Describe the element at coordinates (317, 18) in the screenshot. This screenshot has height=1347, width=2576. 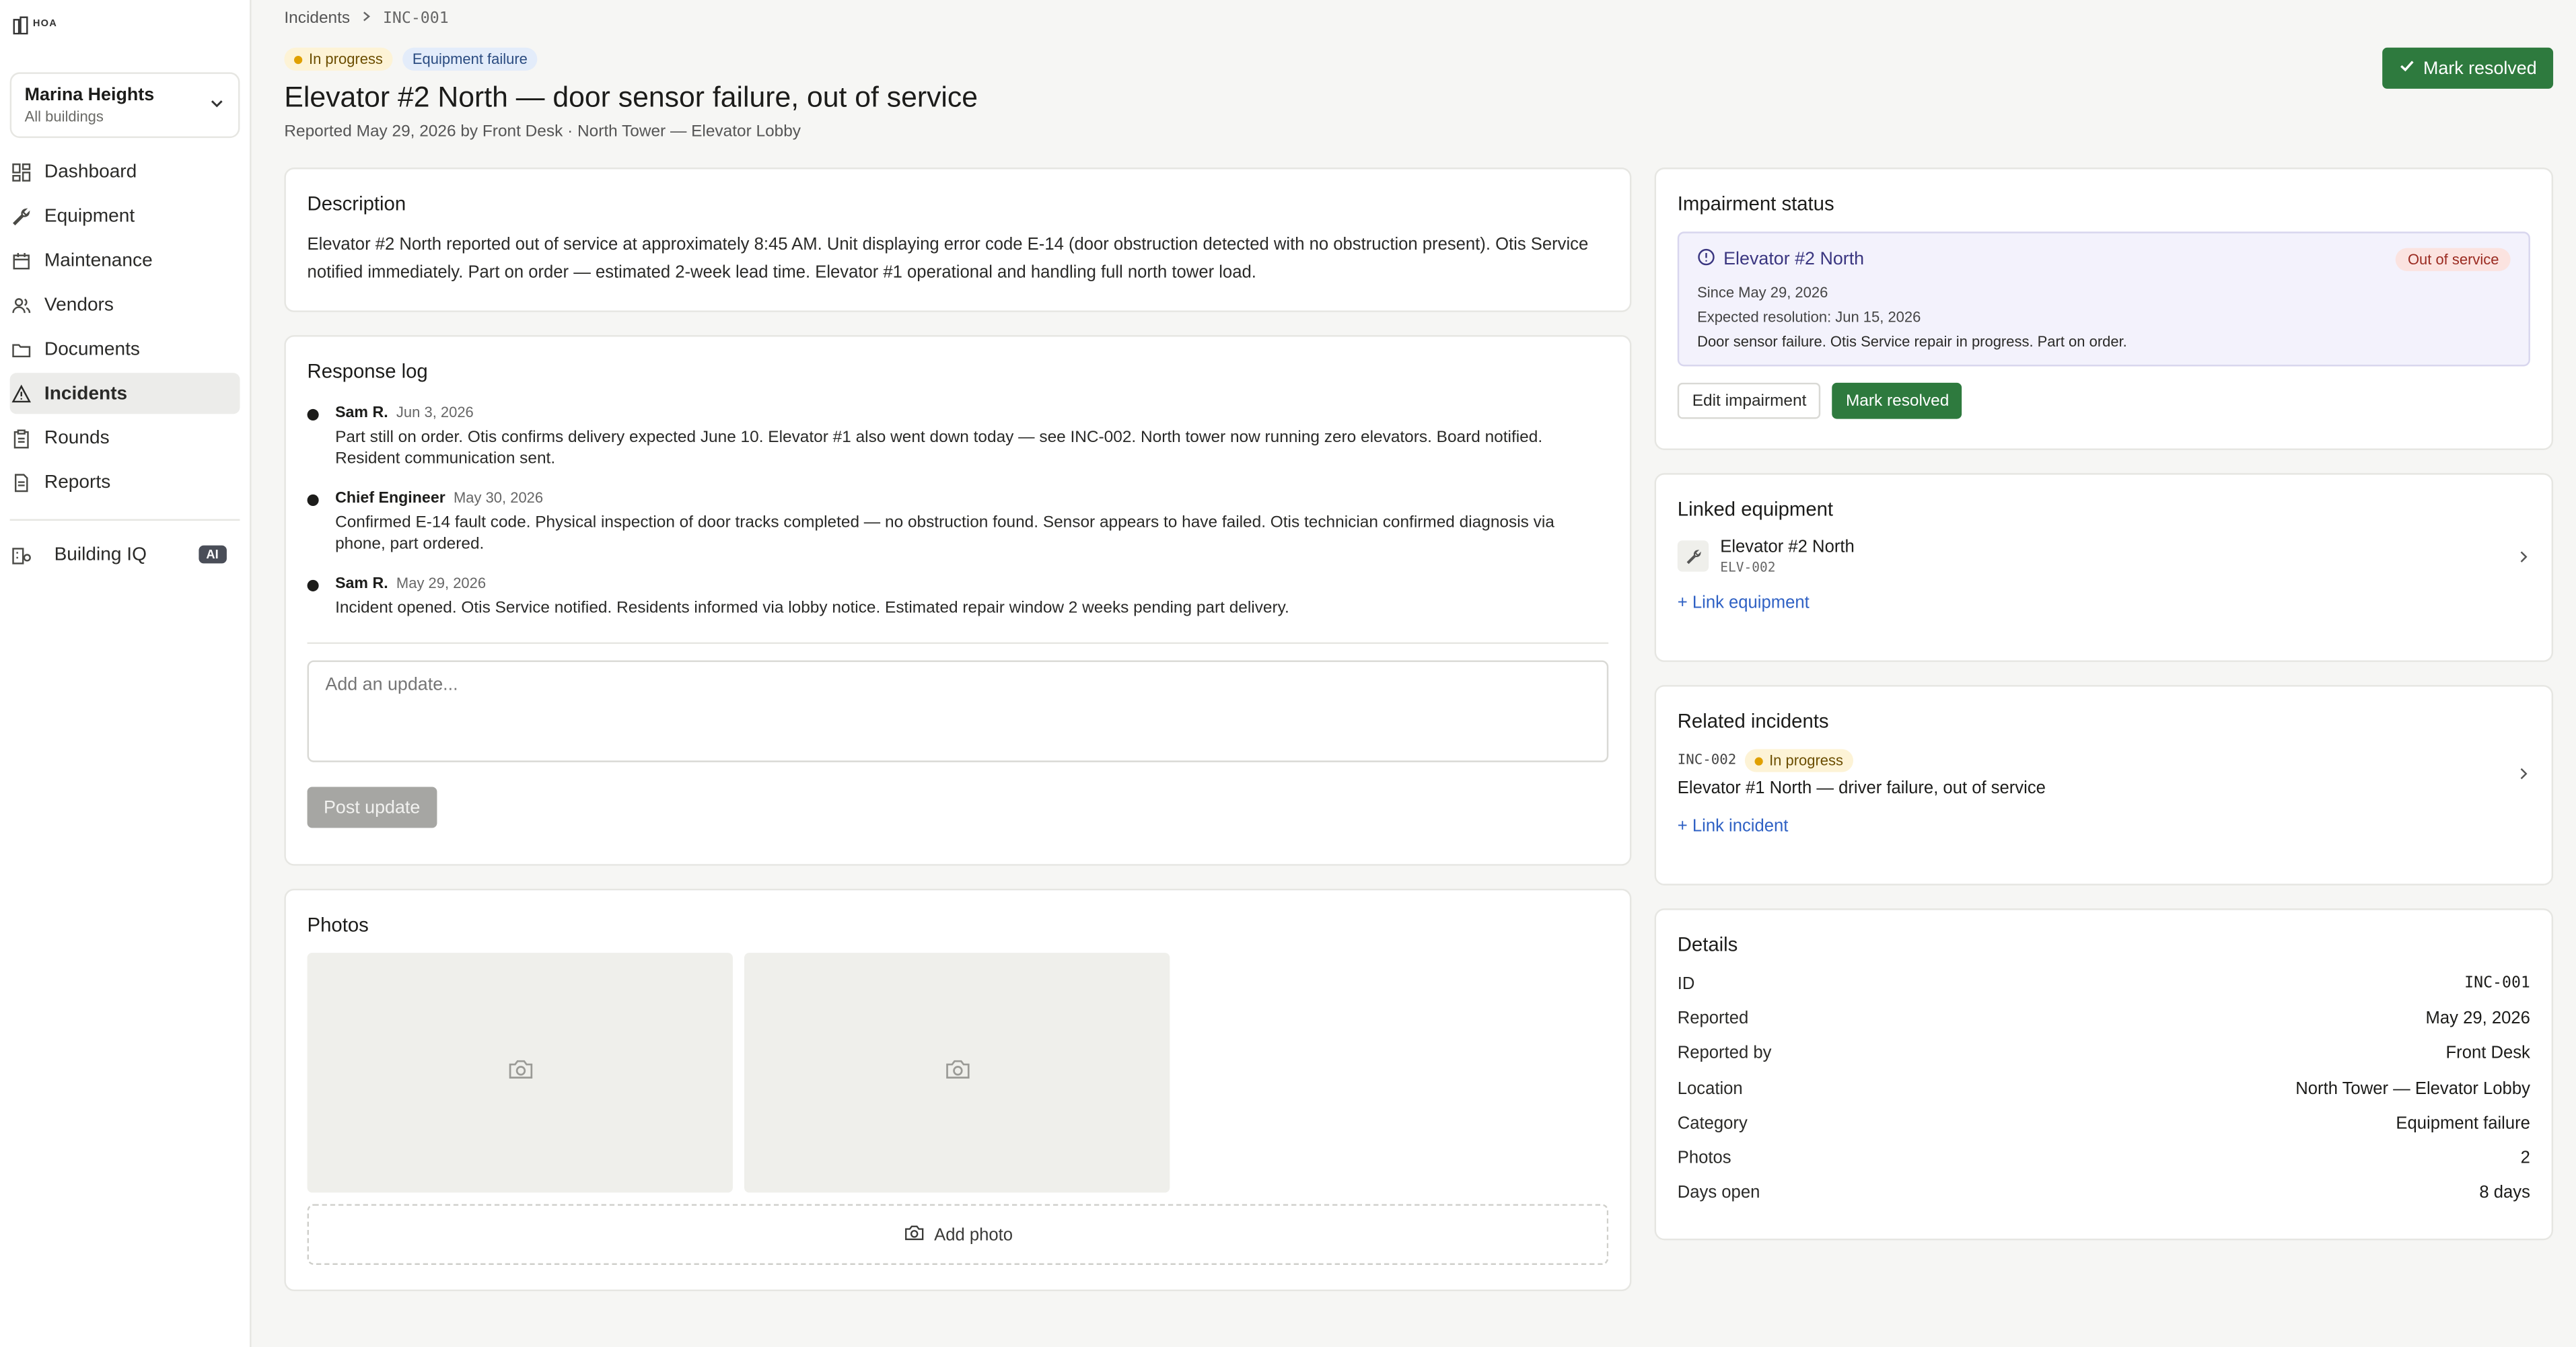
I see `breadcrumb-incidents-link: Incidents` at that location.